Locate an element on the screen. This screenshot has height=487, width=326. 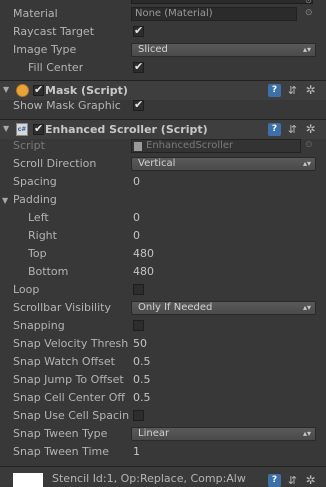
scroll-direction-value: Vertical is located at coordinates (157, 163).